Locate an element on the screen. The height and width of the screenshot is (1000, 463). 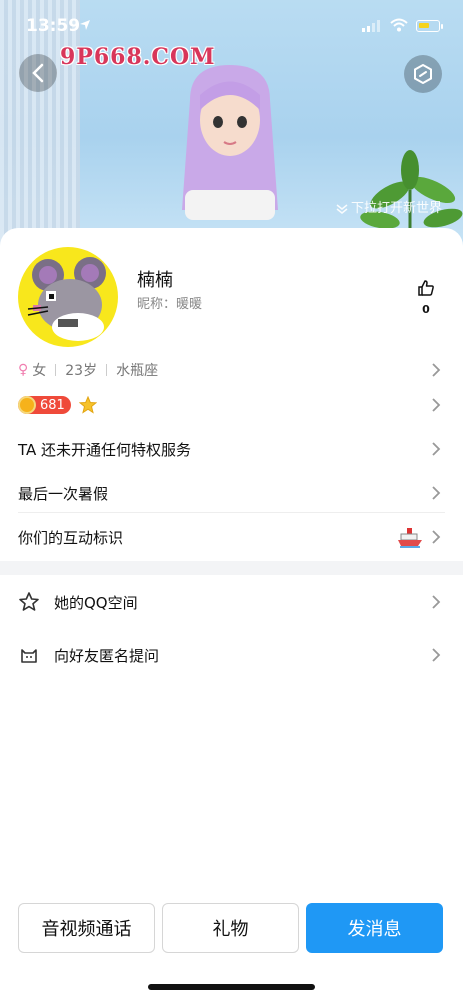
privilege-label: TA 还未开通任何特权服务 is located at coordinates (105, 449).